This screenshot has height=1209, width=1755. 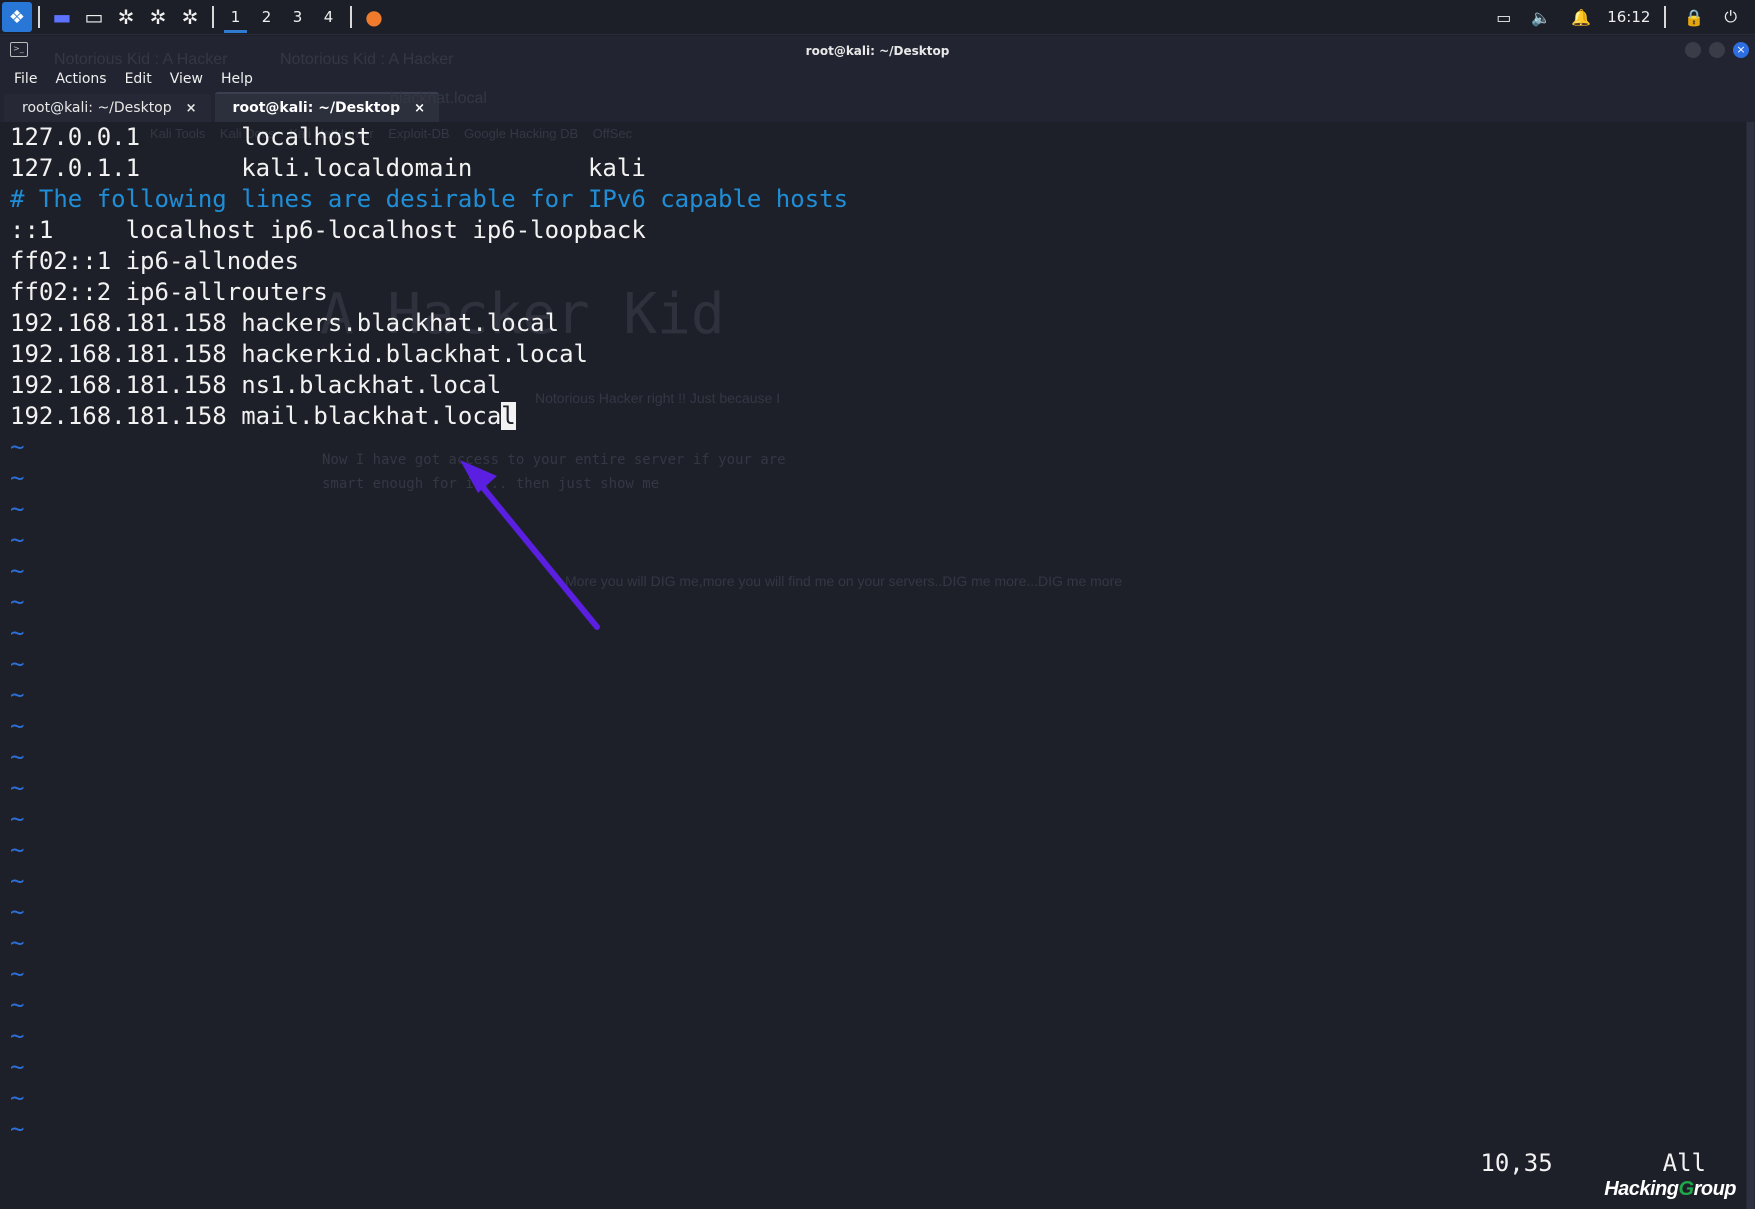 I want to click on terminal-window-icon: >_, so click(x=19, y=49).